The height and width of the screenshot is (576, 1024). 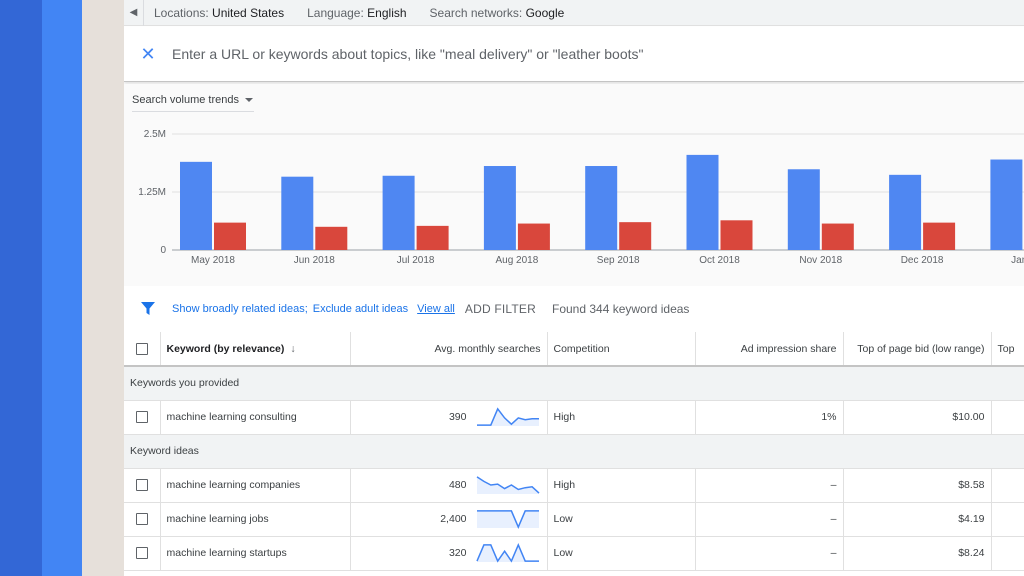 I want to click on x-tick-label: Aug 2018, so click(x=516, y=260).